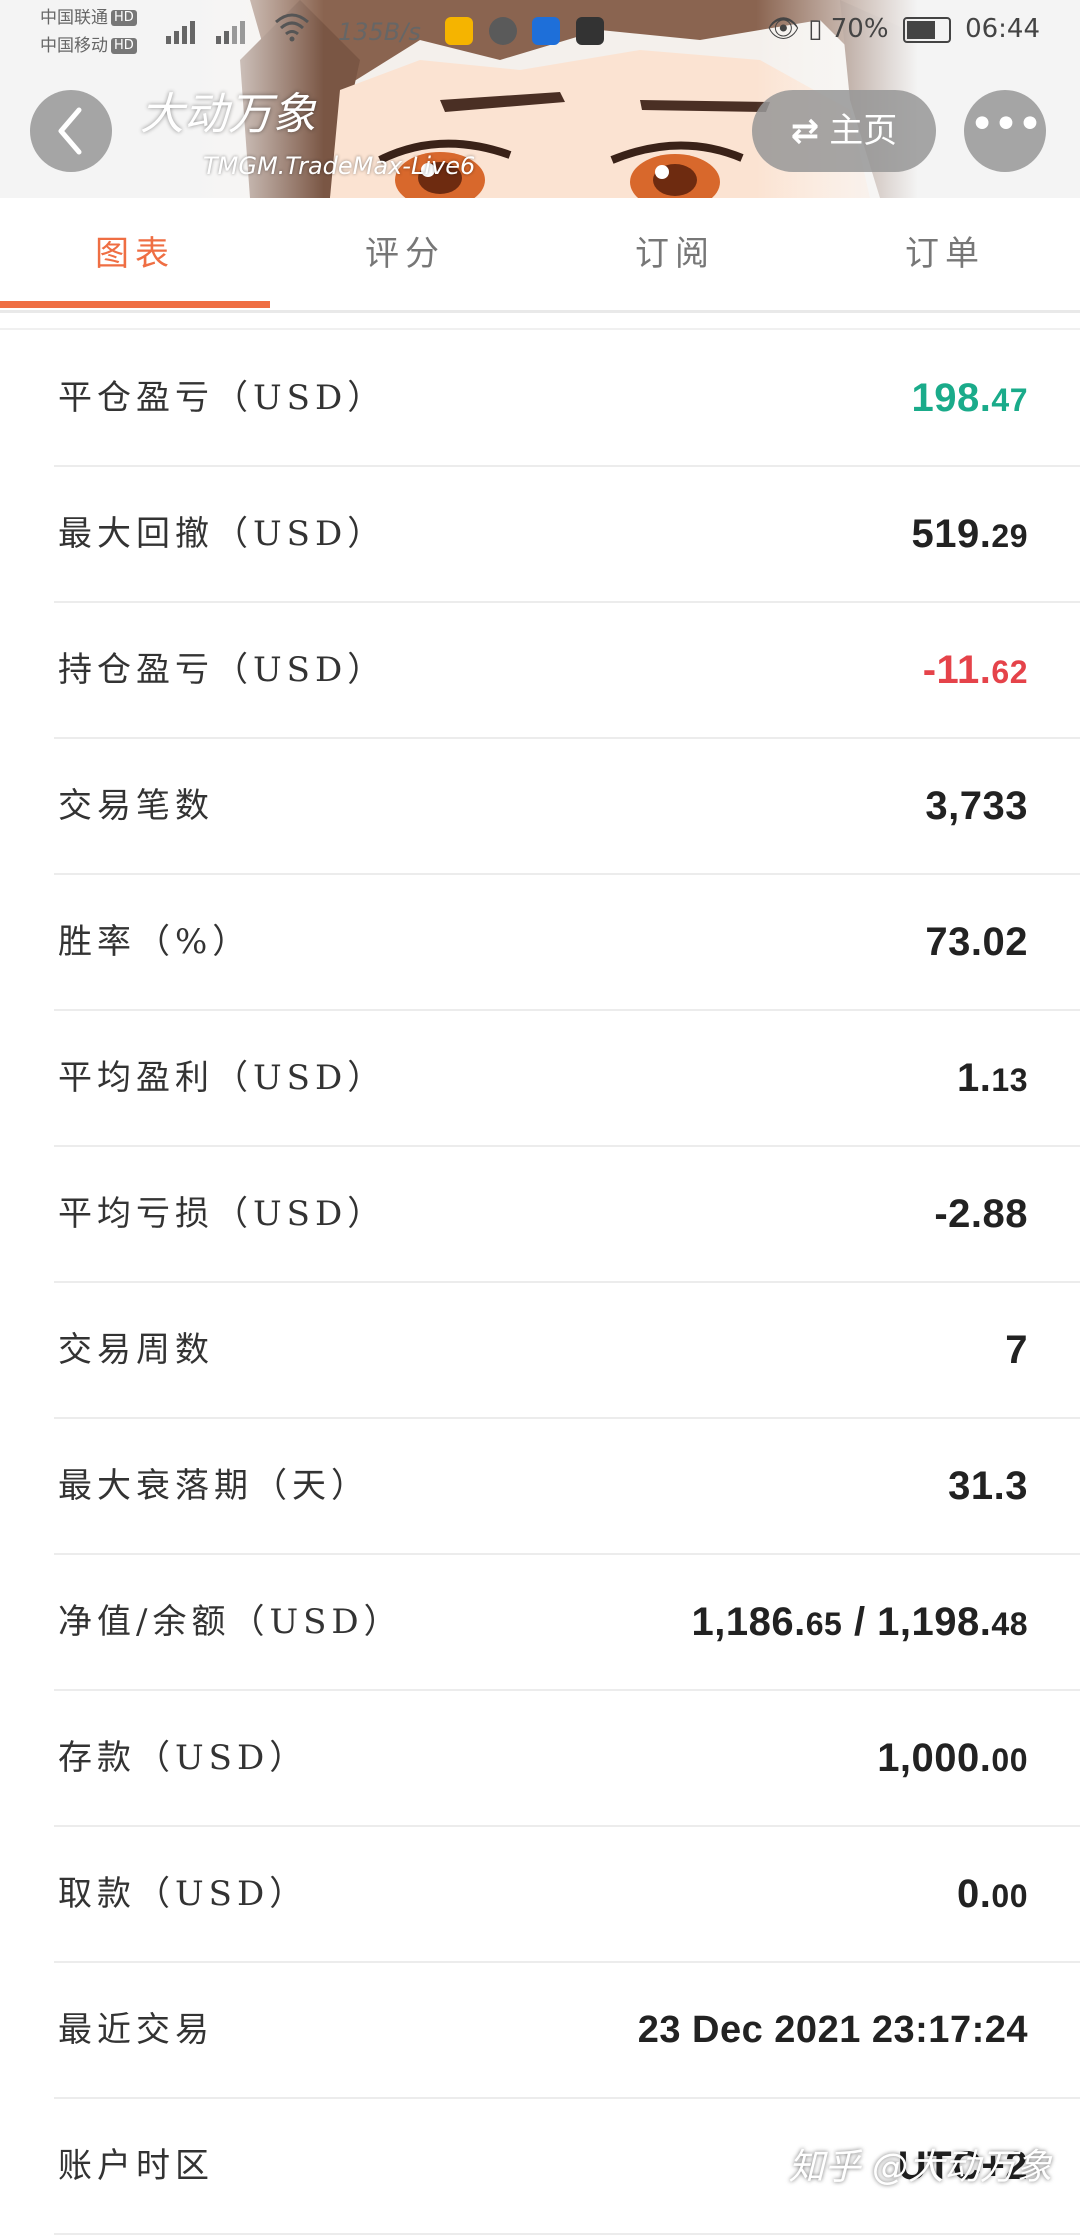 This screenshot has height=2235, width=1080. What do you see at coordinates (863, 131) in the screenshot?
I see `home-label: 主页` at bounding box center [863, 131].